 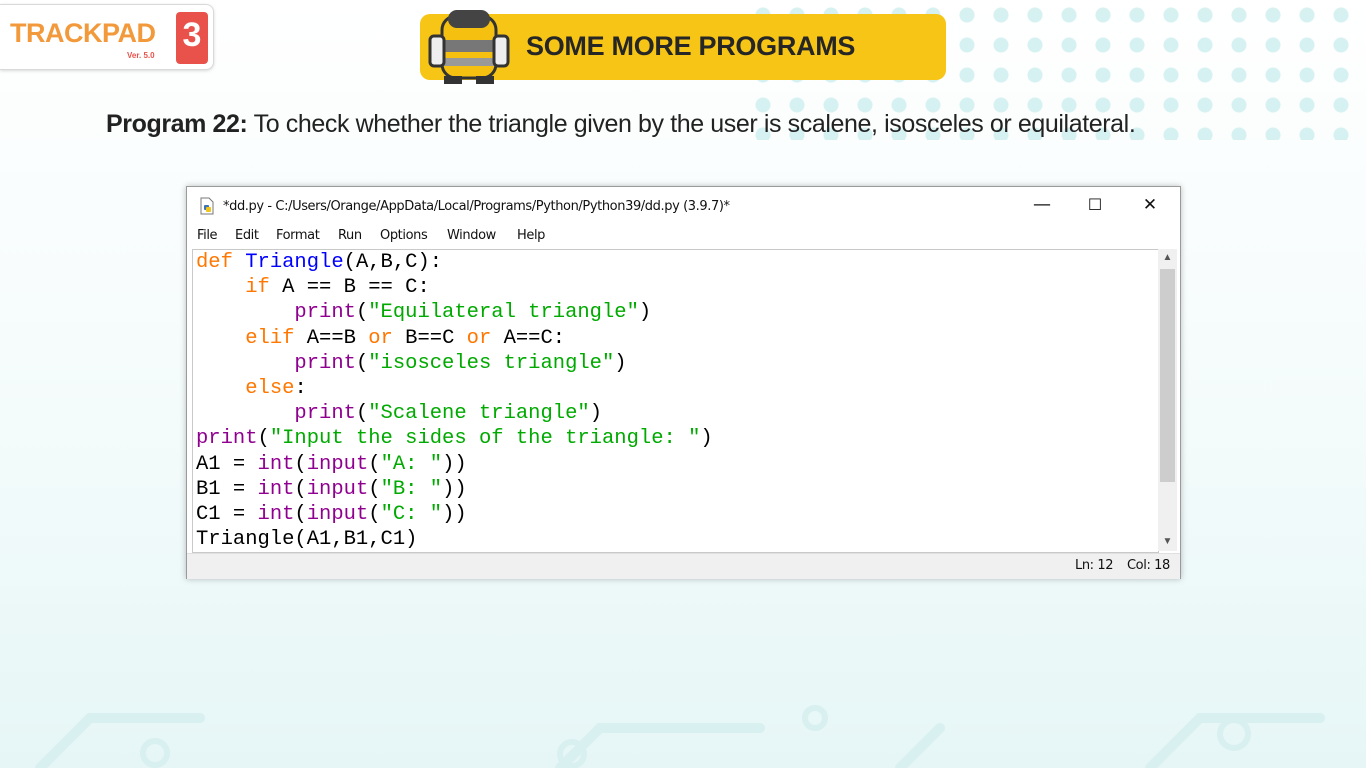 I want to click on vertical-scrollbar: ▲ ▼, so click(x=1167, y=400).